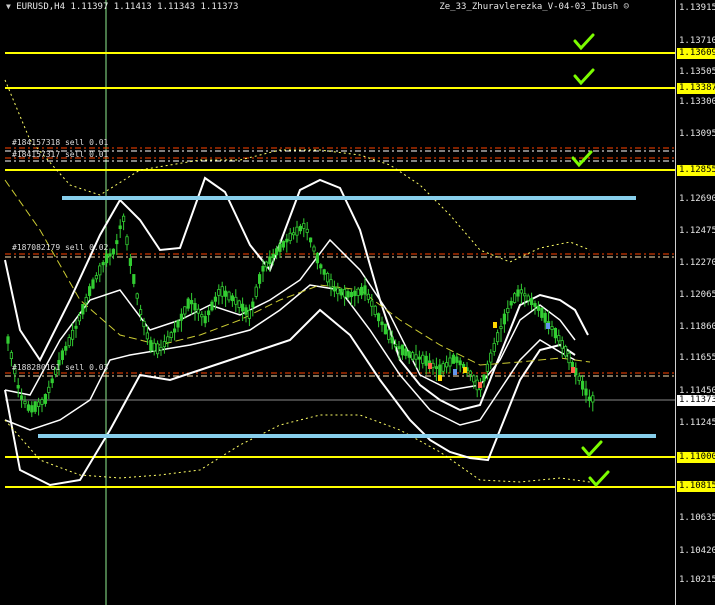 The width and height of the screenshot is (715, 605). Describe the element at coordinates (534, 7) in the screenshot. I see `expert-advisor-label: Ze_33_Zhuravlerezka_V-04-03_Ibush ☺` at that location.